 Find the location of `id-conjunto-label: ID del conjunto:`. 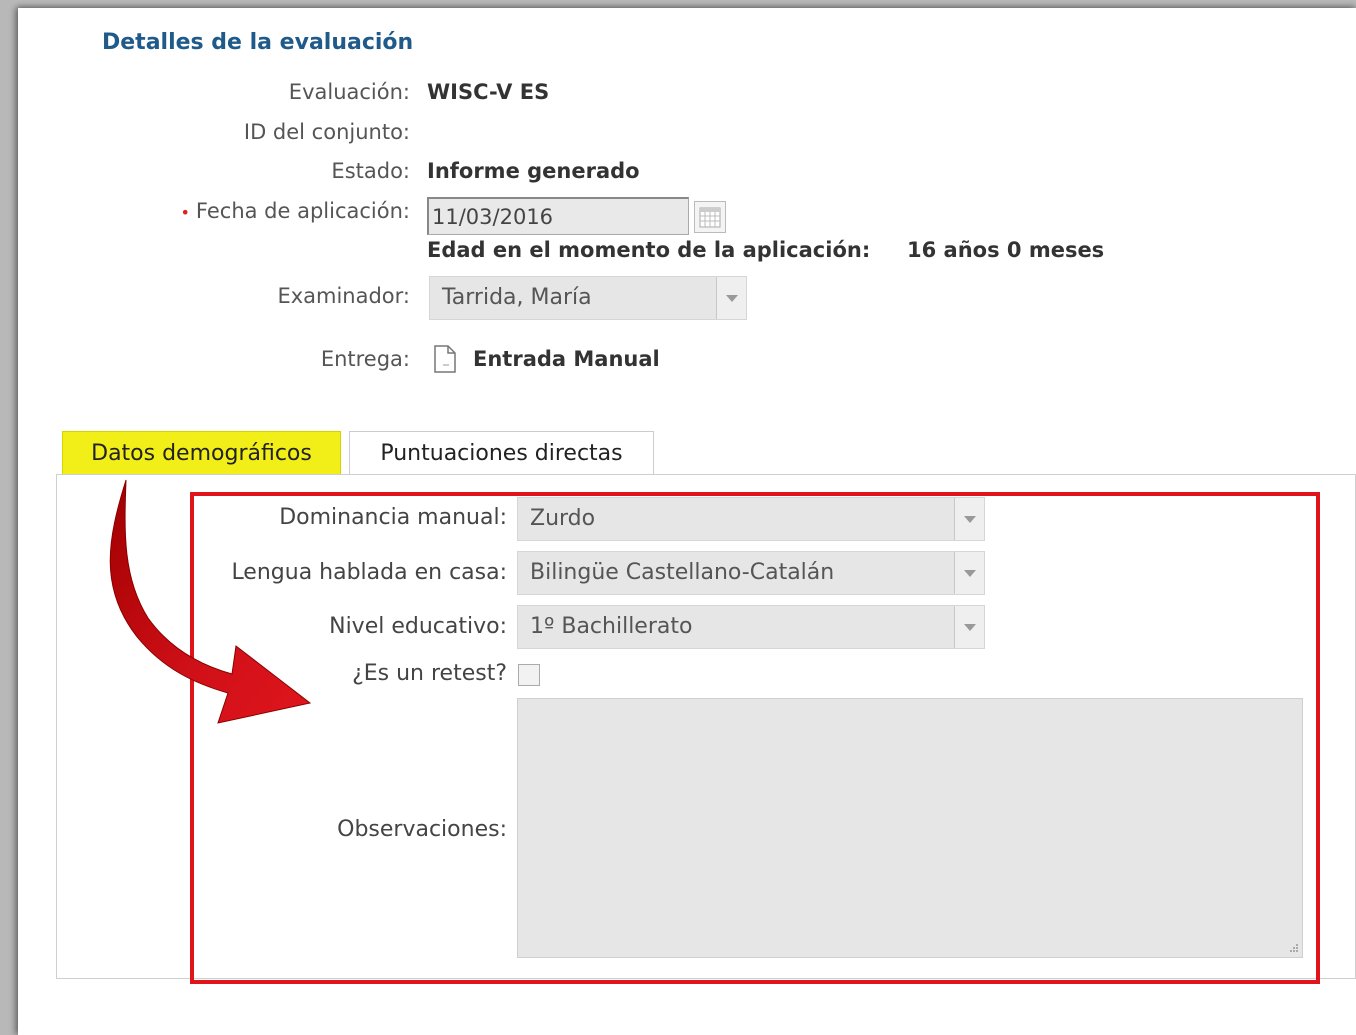

id-conjunto-label: ID del conjunto: is located at coordinates (326, 132).